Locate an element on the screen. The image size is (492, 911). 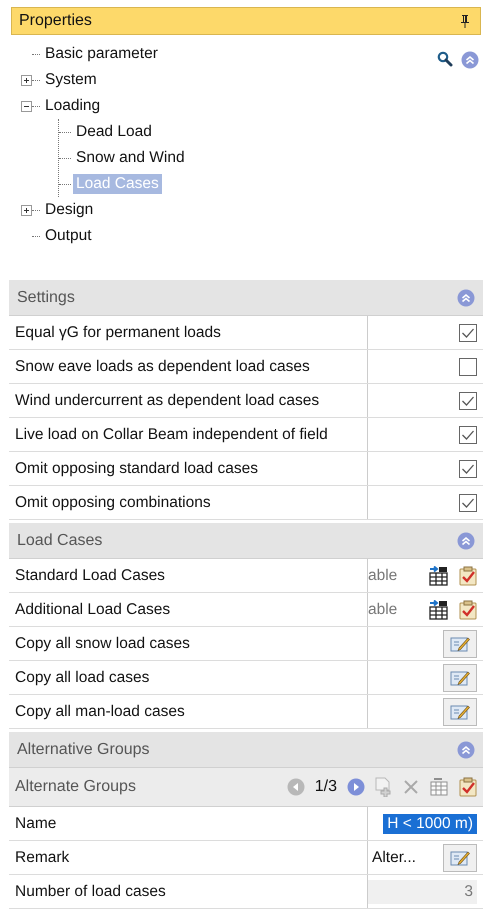
section-header: Alternative Groups is located at coordinates (246, 750).